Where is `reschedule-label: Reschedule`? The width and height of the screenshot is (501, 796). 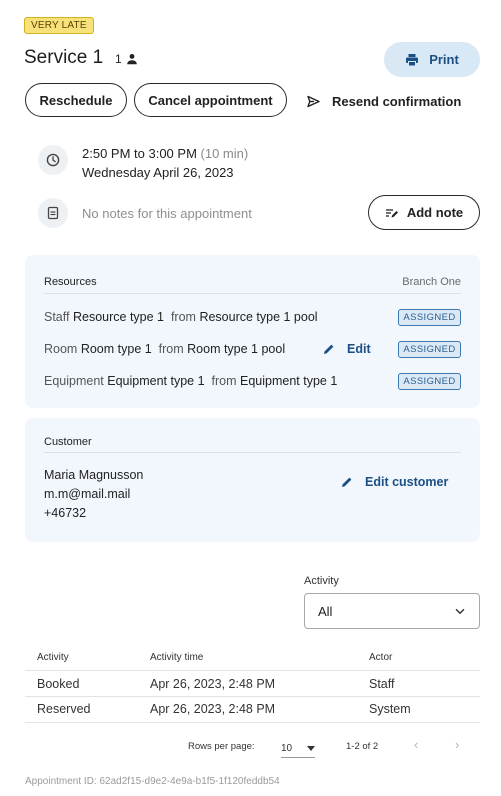 reschedule-label: Reschedule is located at coordinates (76, 100).